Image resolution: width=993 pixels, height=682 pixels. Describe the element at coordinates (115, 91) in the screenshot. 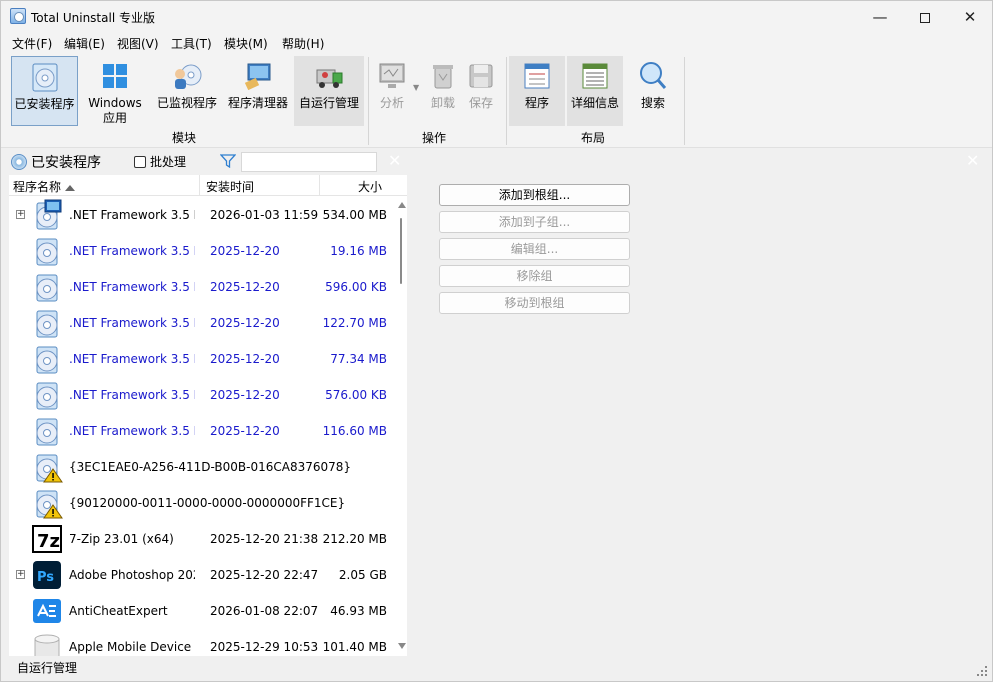

I see `windows-apps-button: Windows 应用` at that location.